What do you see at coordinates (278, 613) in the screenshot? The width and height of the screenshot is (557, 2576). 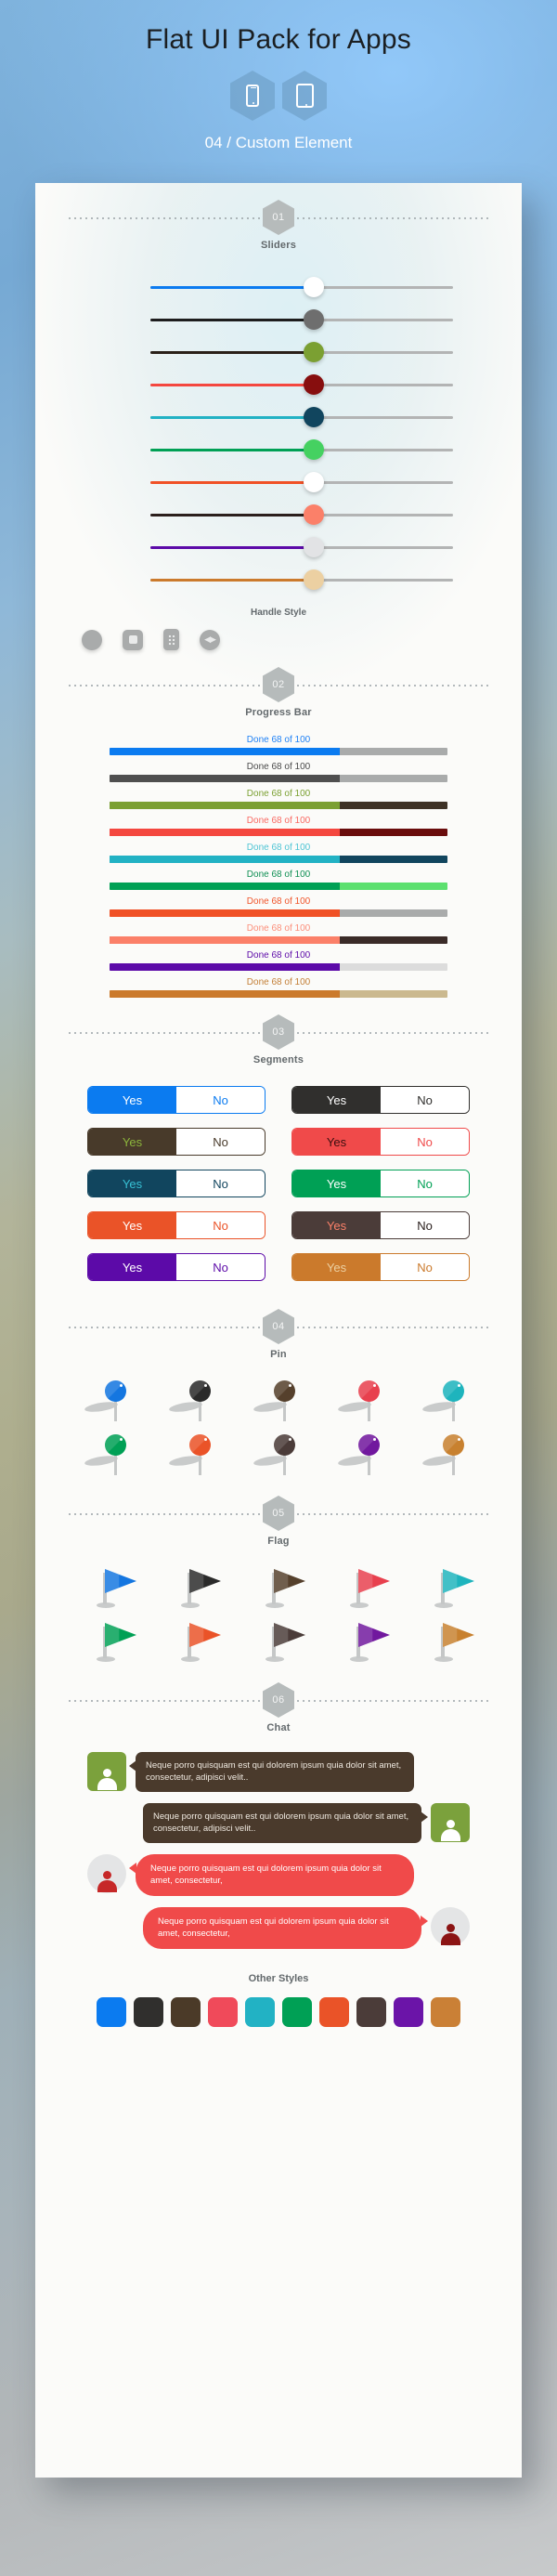 I see `handle-style-label: Handle Style` at bounding box center [278, 613].